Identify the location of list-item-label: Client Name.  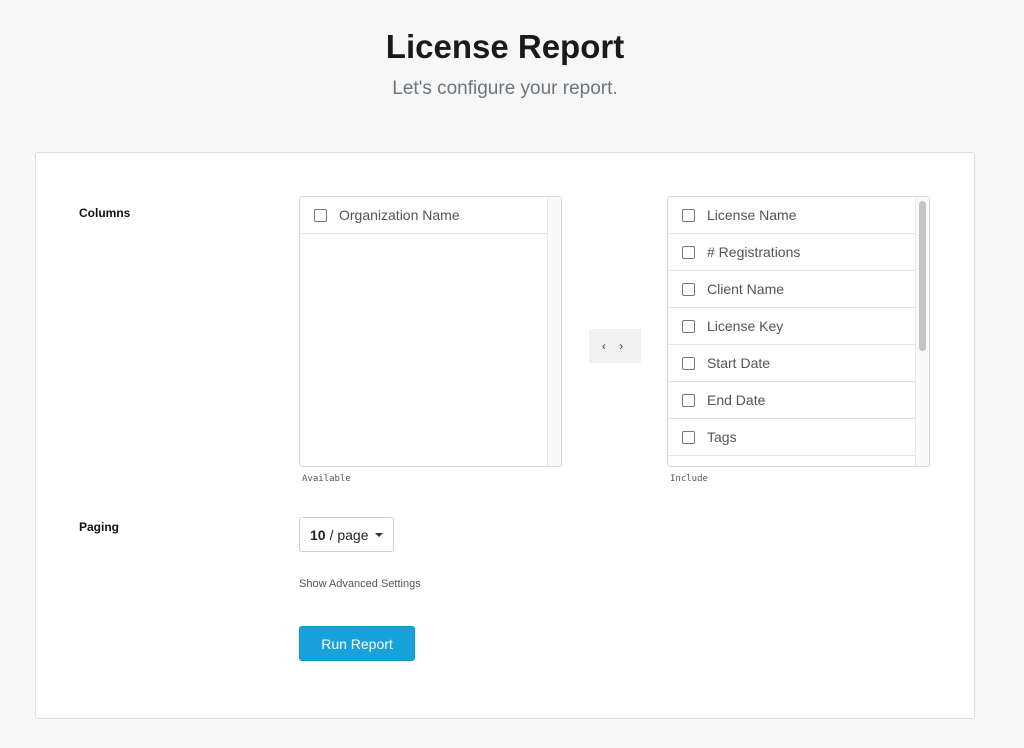
(746, 289).